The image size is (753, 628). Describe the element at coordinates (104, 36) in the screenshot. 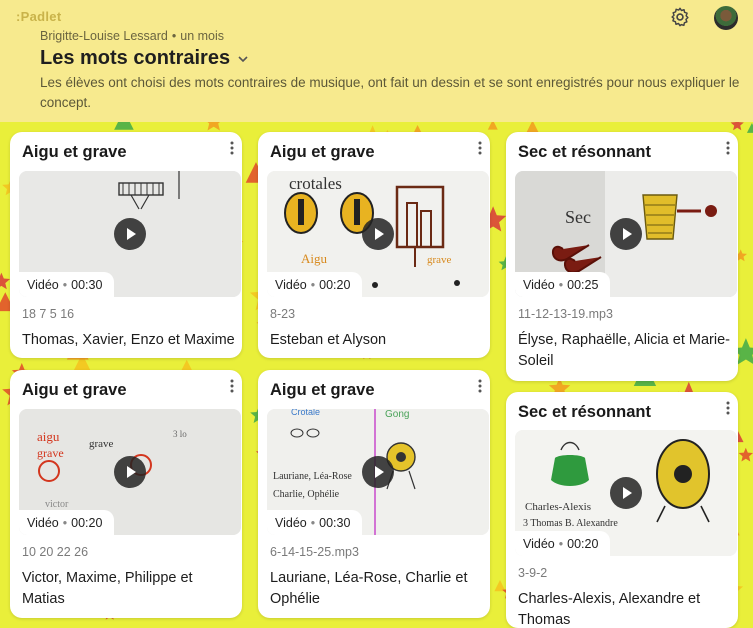

I see `author-name: Brigitte-Louise Lessard` at that location.